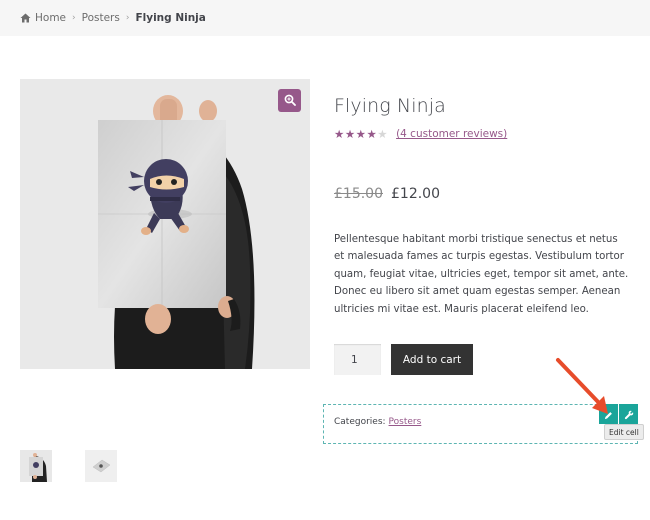 This screenshot has height=520, width=650. Describe the element at coordinates (432, 359) in the screenshot. I see `add-to-cart-button: Add to cart` at that location.